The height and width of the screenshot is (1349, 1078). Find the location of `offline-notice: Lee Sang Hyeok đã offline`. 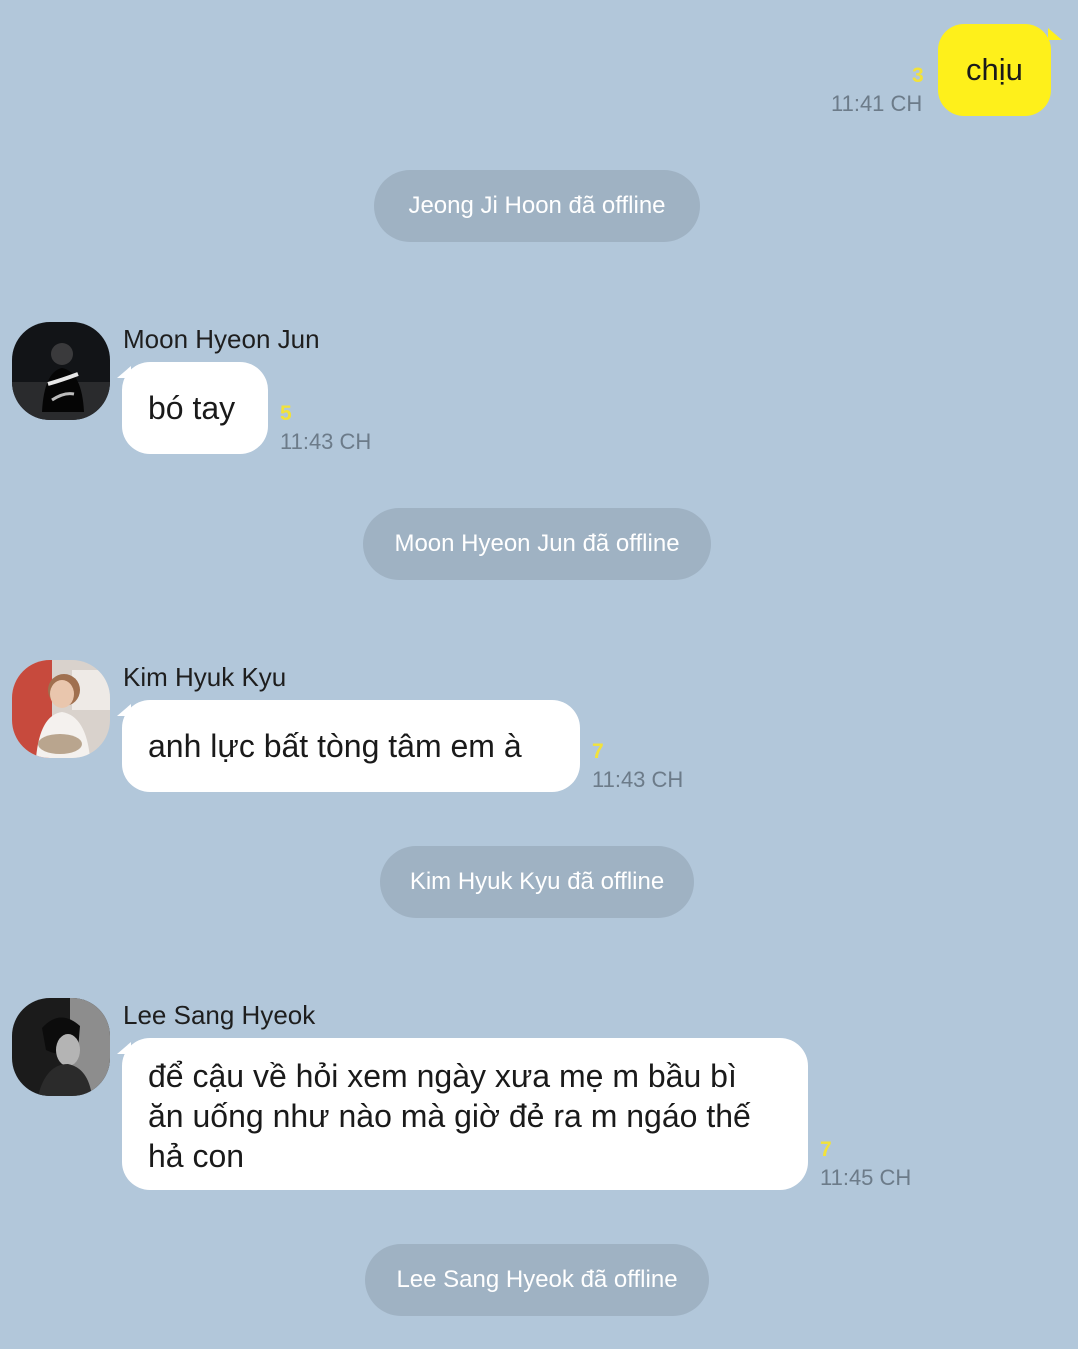

offline-notice: Lee Sang Hyeok đã offline is located at coordinates (537, 1280).